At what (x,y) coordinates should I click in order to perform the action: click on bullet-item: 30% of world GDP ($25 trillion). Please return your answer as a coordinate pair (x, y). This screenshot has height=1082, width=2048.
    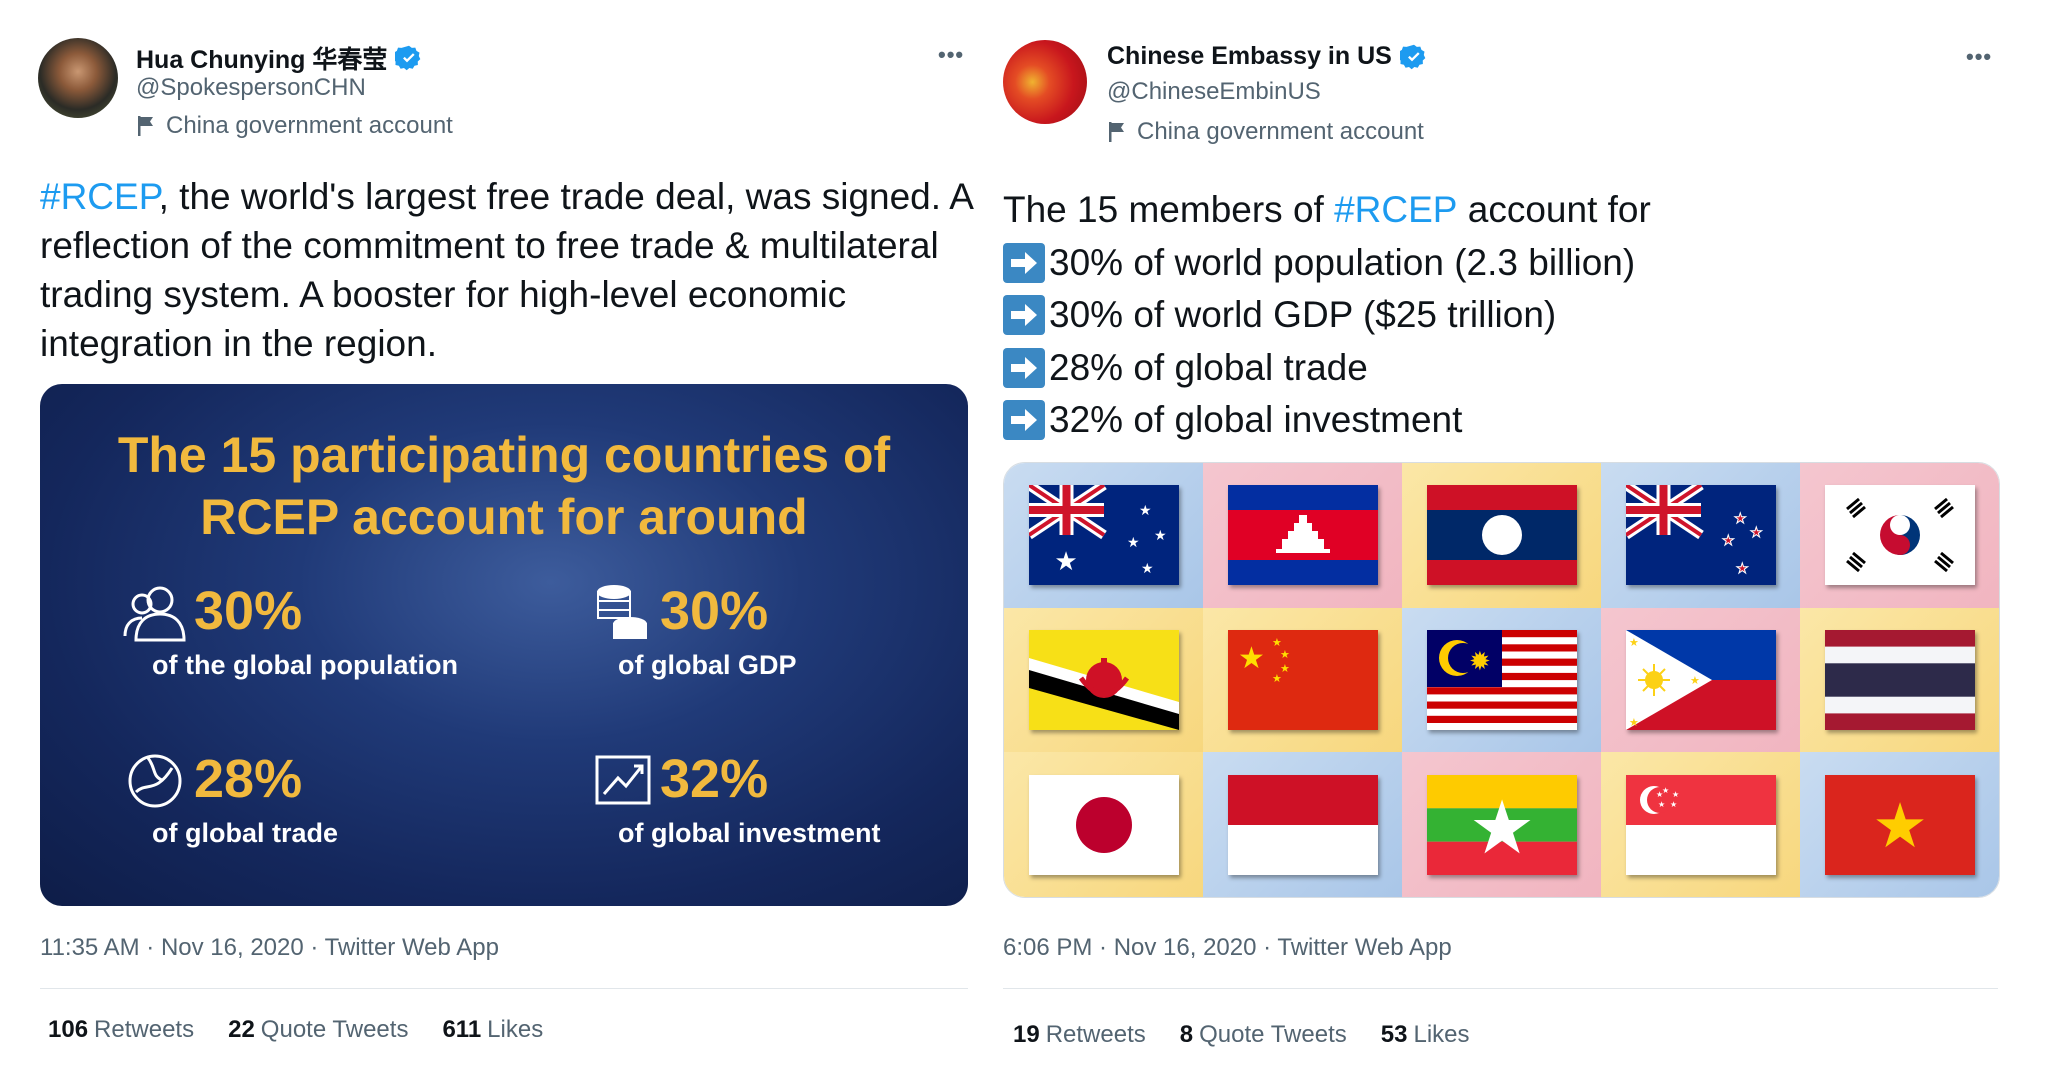
    Looking at the image, I should click on (1513, 315).